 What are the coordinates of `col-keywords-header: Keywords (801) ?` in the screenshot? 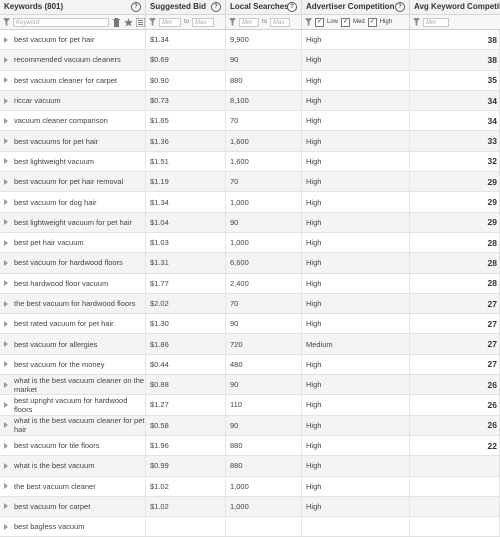 It's located at (73, 7).